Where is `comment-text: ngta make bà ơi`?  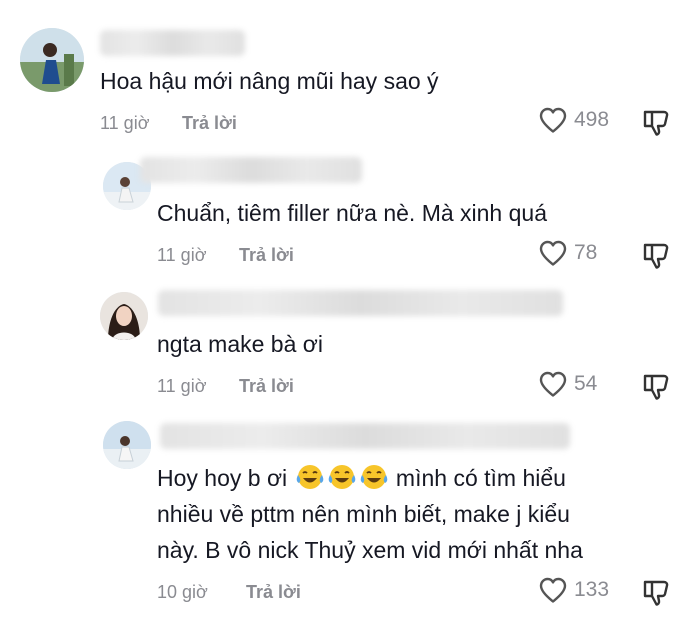
comment-text: ngta make bà ơi is located at coordinates (240, 344).